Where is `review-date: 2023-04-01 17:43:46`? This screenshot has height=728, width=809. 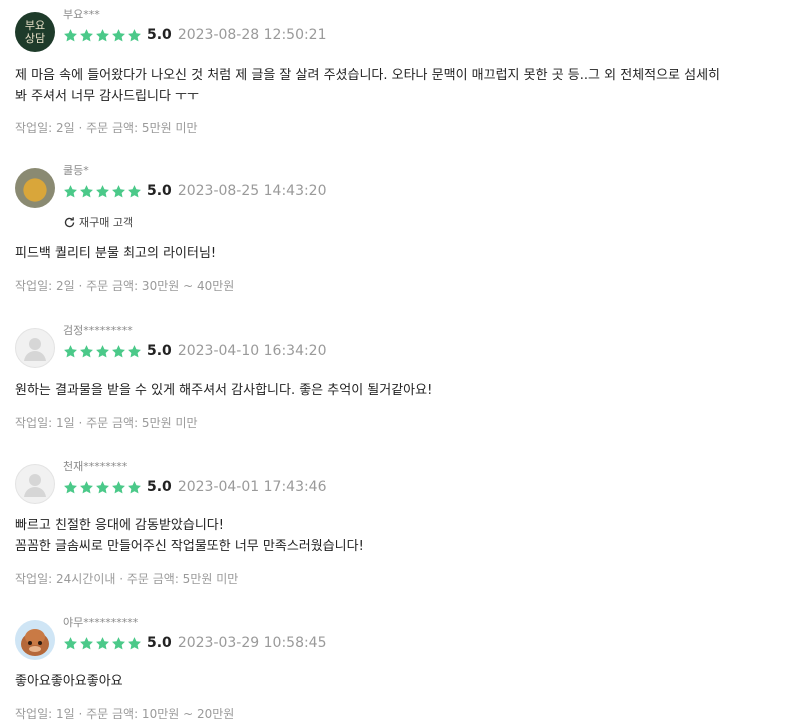
review-date: 2023-04-01 17:43:46 is located at coordinates (252, 487).